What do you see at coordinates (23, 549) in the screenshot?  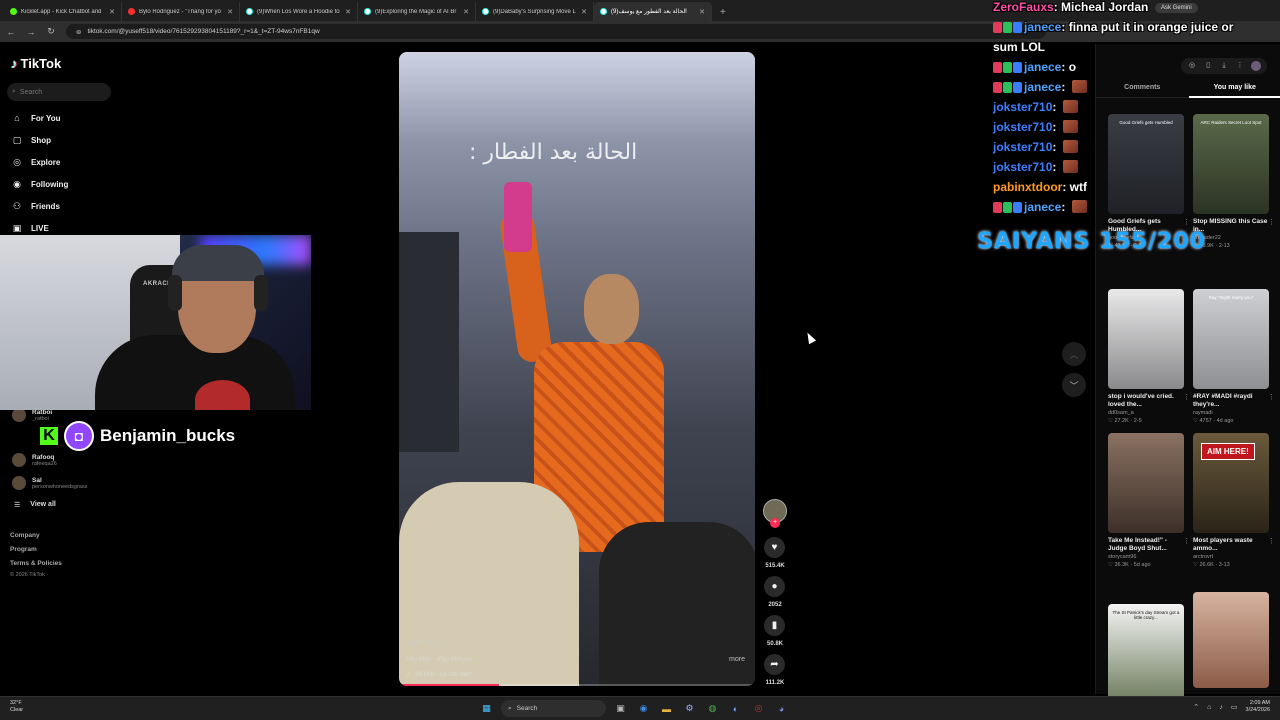 I see `footer-program-link: Program` at bounding box center [23, 549].